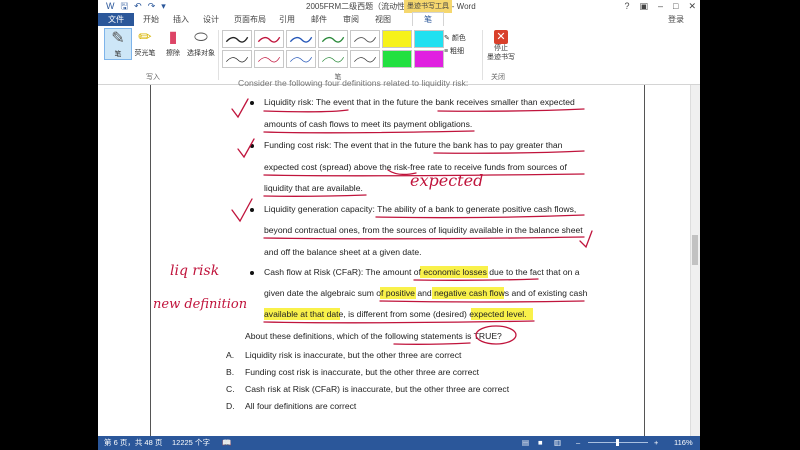  What do you see at coordinates (200, 304) in the screenshot?
I see `handwritten-note: new definition` at bounding box center [200, 304].